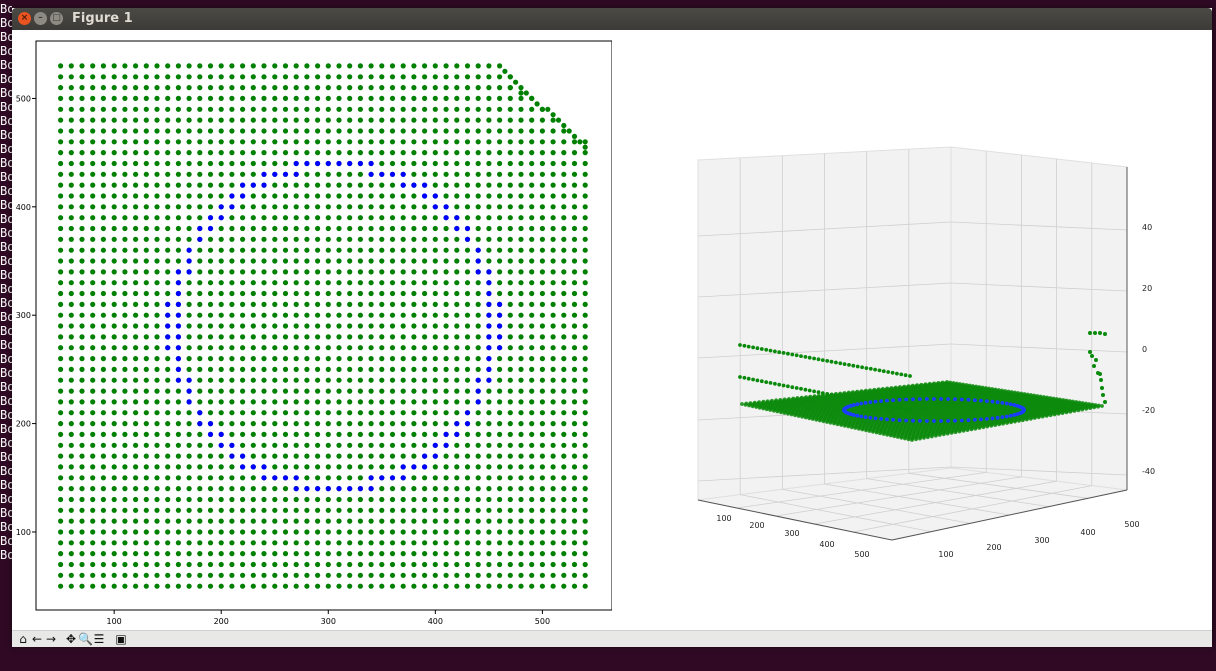 The image size is (1216, 671). What do you see at coordinates (56, 18) in the screenshot?
I see `maximize-icon: □` at bounding box center [56, 18].